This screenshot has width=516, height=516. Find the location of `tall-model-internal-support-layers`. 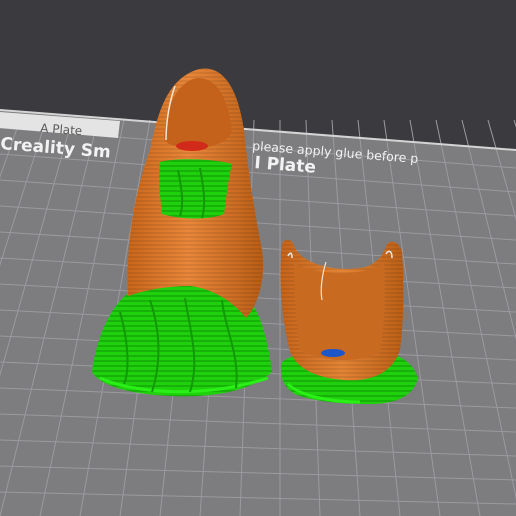

tall-model-internal-support-layers is located at coordinates (195, 189).